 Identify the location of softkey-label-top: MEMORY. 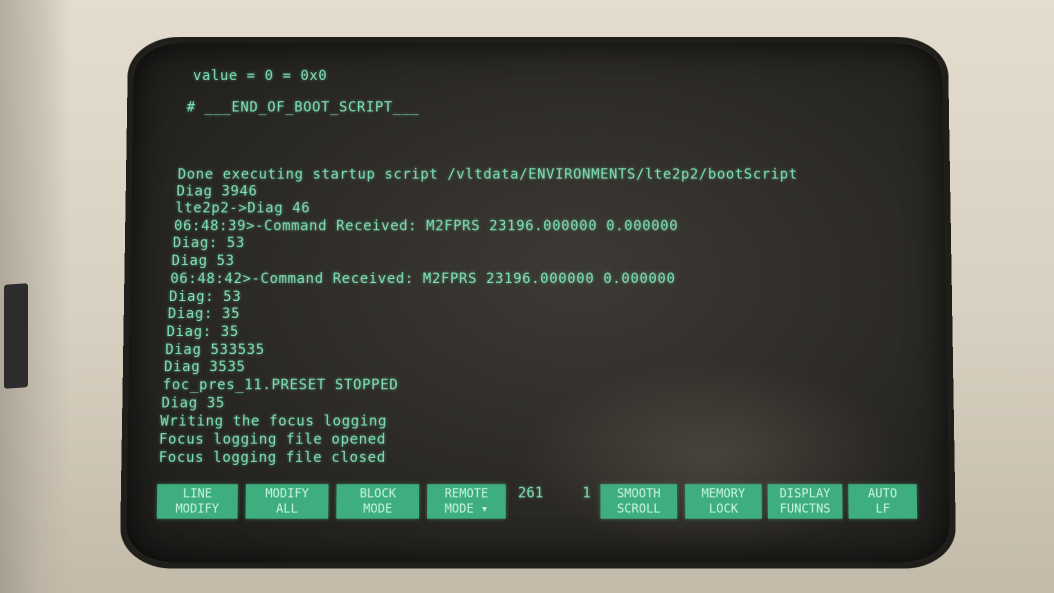
(723, 493).